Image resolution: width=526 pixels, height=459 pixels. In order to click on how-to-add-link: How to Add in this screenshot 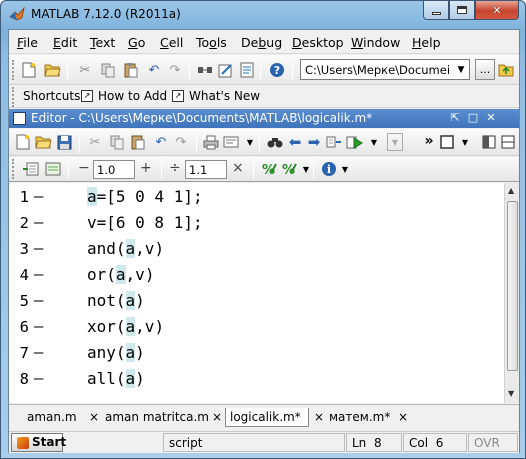, I will do `click(132, 96)`.